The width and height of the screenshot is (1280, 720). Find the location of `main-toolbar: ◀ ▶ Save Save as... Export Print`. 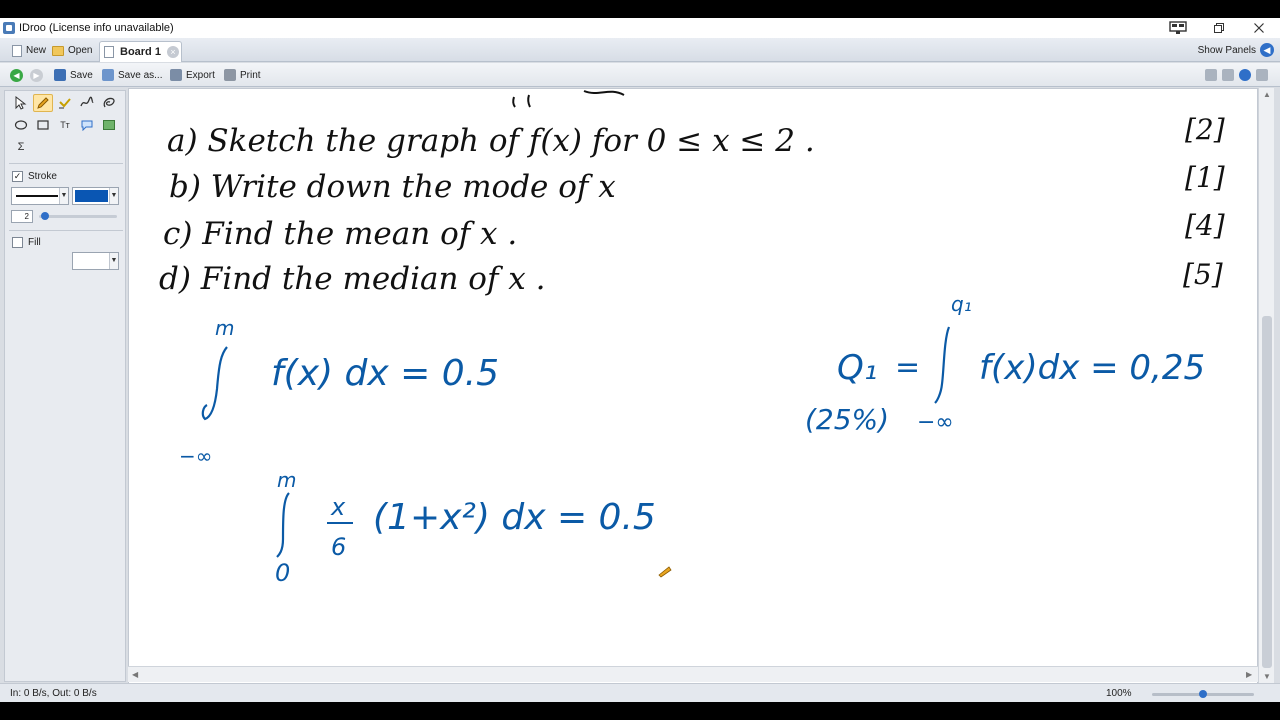

main-toolbar: ◀ ▶ Save Save as... Export Print is located at coordinates (640, 75).